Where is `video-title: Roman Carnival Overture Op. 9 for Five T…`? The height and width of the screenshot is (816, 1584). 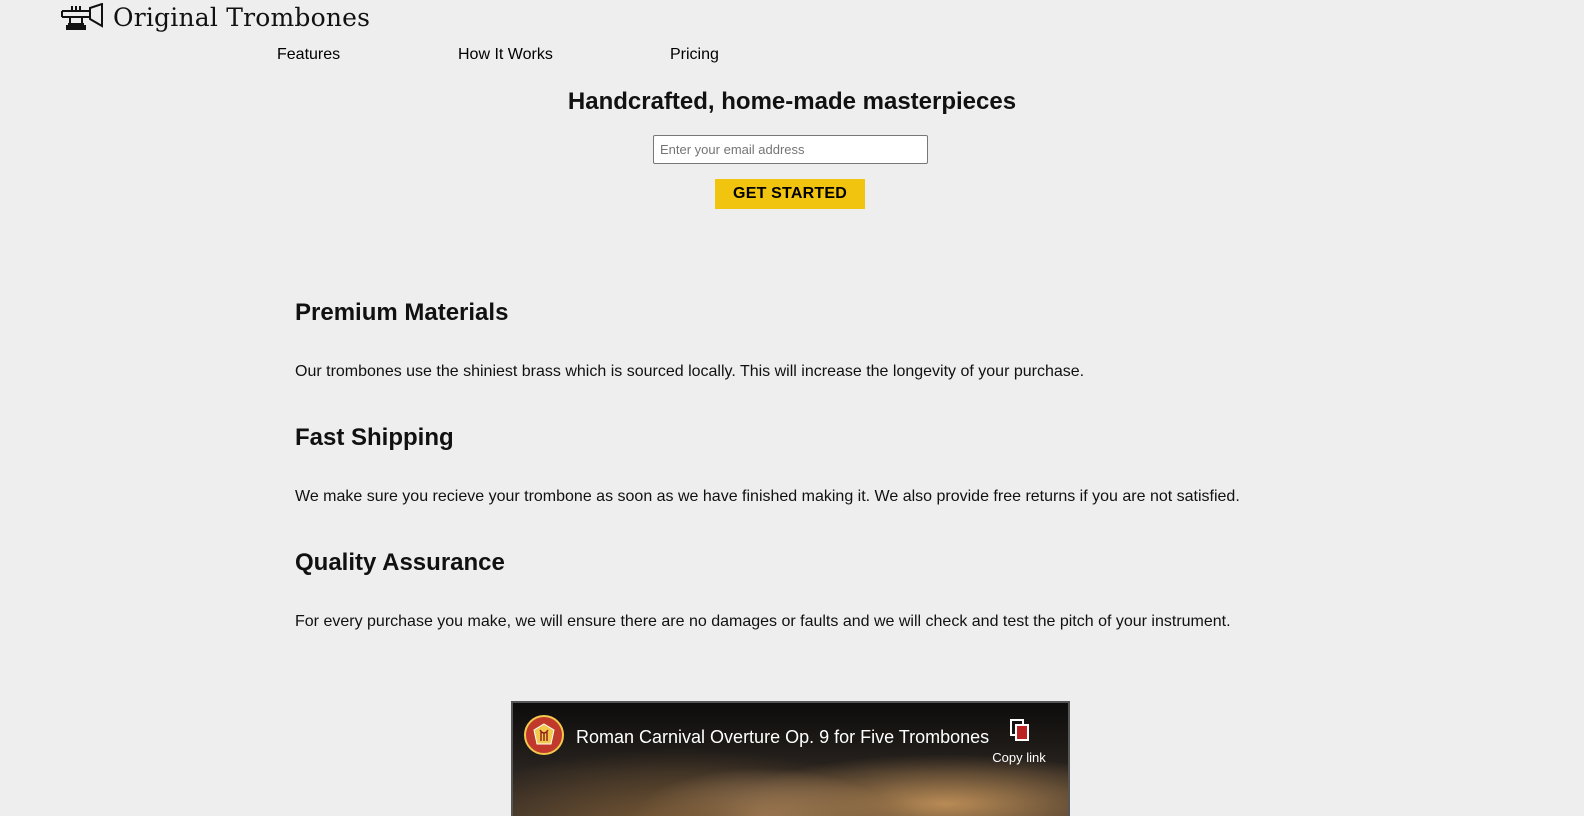 video-title: Roman Carnival Overture Op. 9 for Five T… is located at coordinates (782, 737).